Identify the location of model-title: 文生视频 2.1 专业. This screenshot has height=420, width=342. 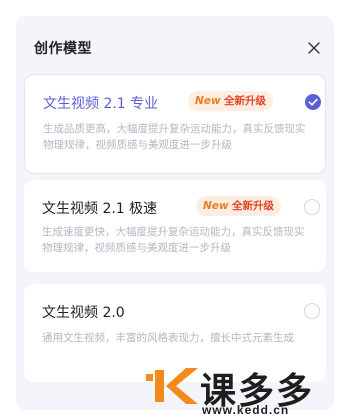
(101, 104).